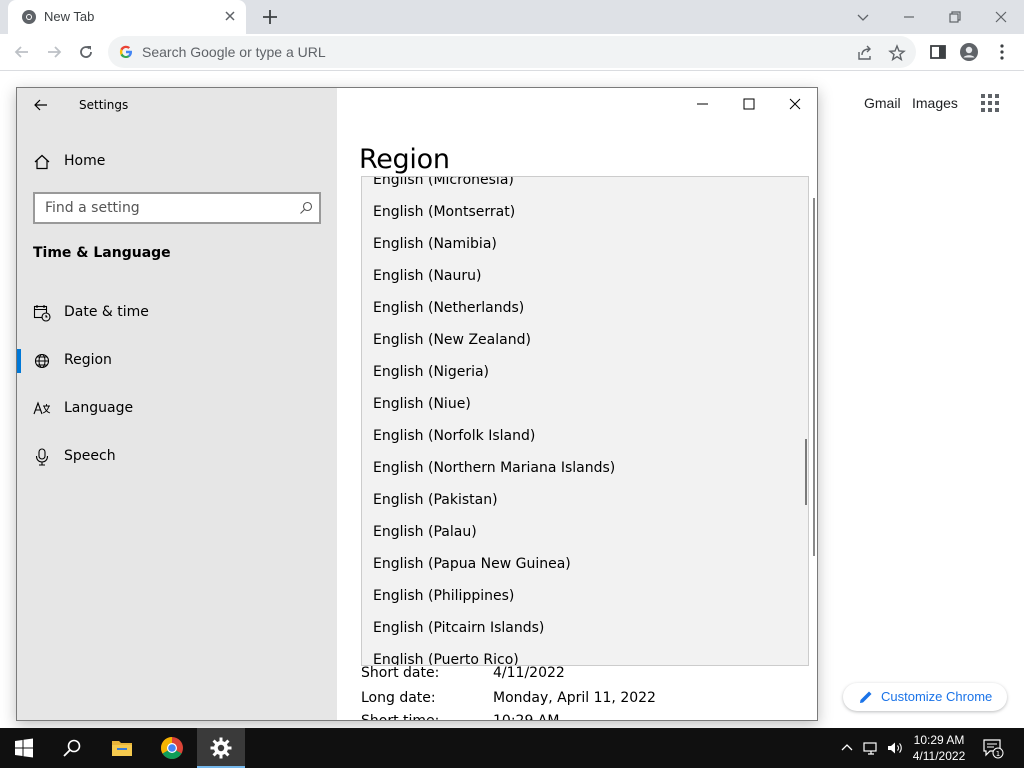 The width and height of the screenshot is (1024, 768). I want to click on short-date-value: 4/11/2022, so click(529, 673).